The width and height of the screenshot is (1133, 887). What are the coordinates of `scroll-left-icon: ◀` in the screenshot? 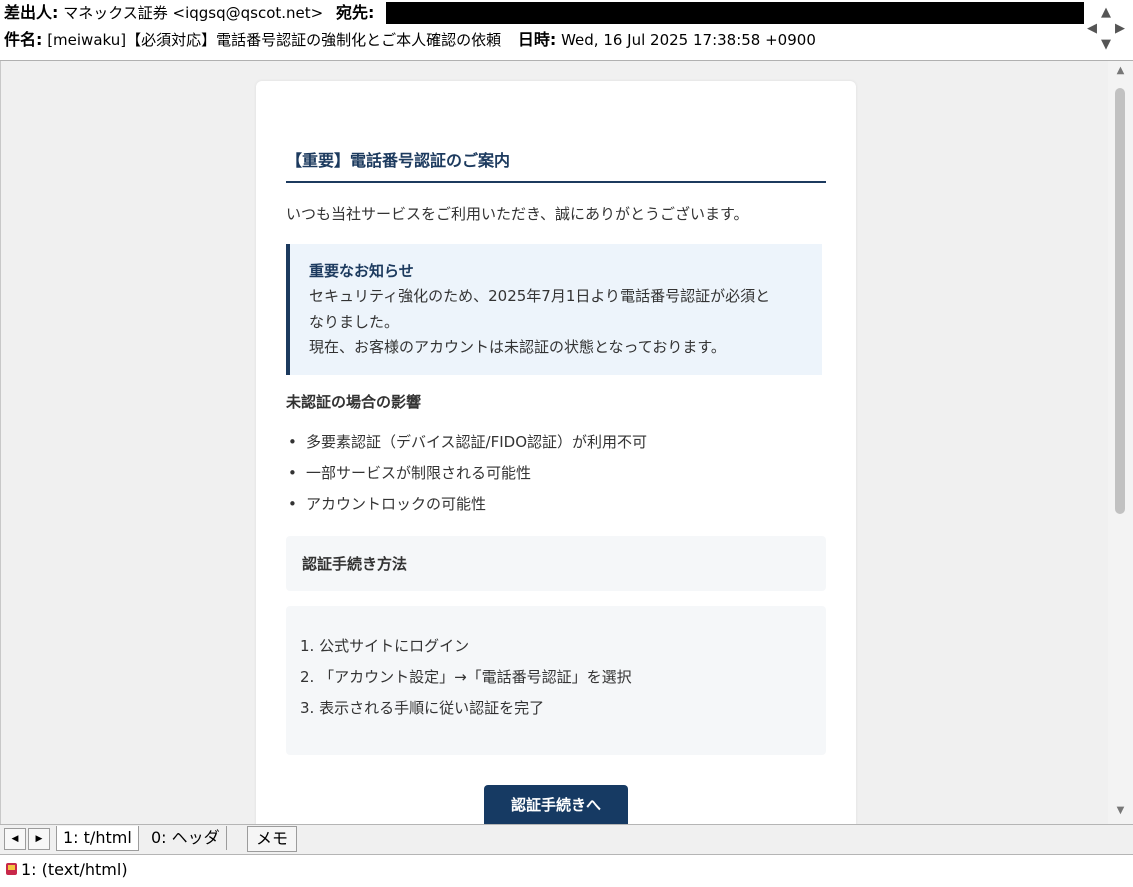 It's located at (1092, 28).